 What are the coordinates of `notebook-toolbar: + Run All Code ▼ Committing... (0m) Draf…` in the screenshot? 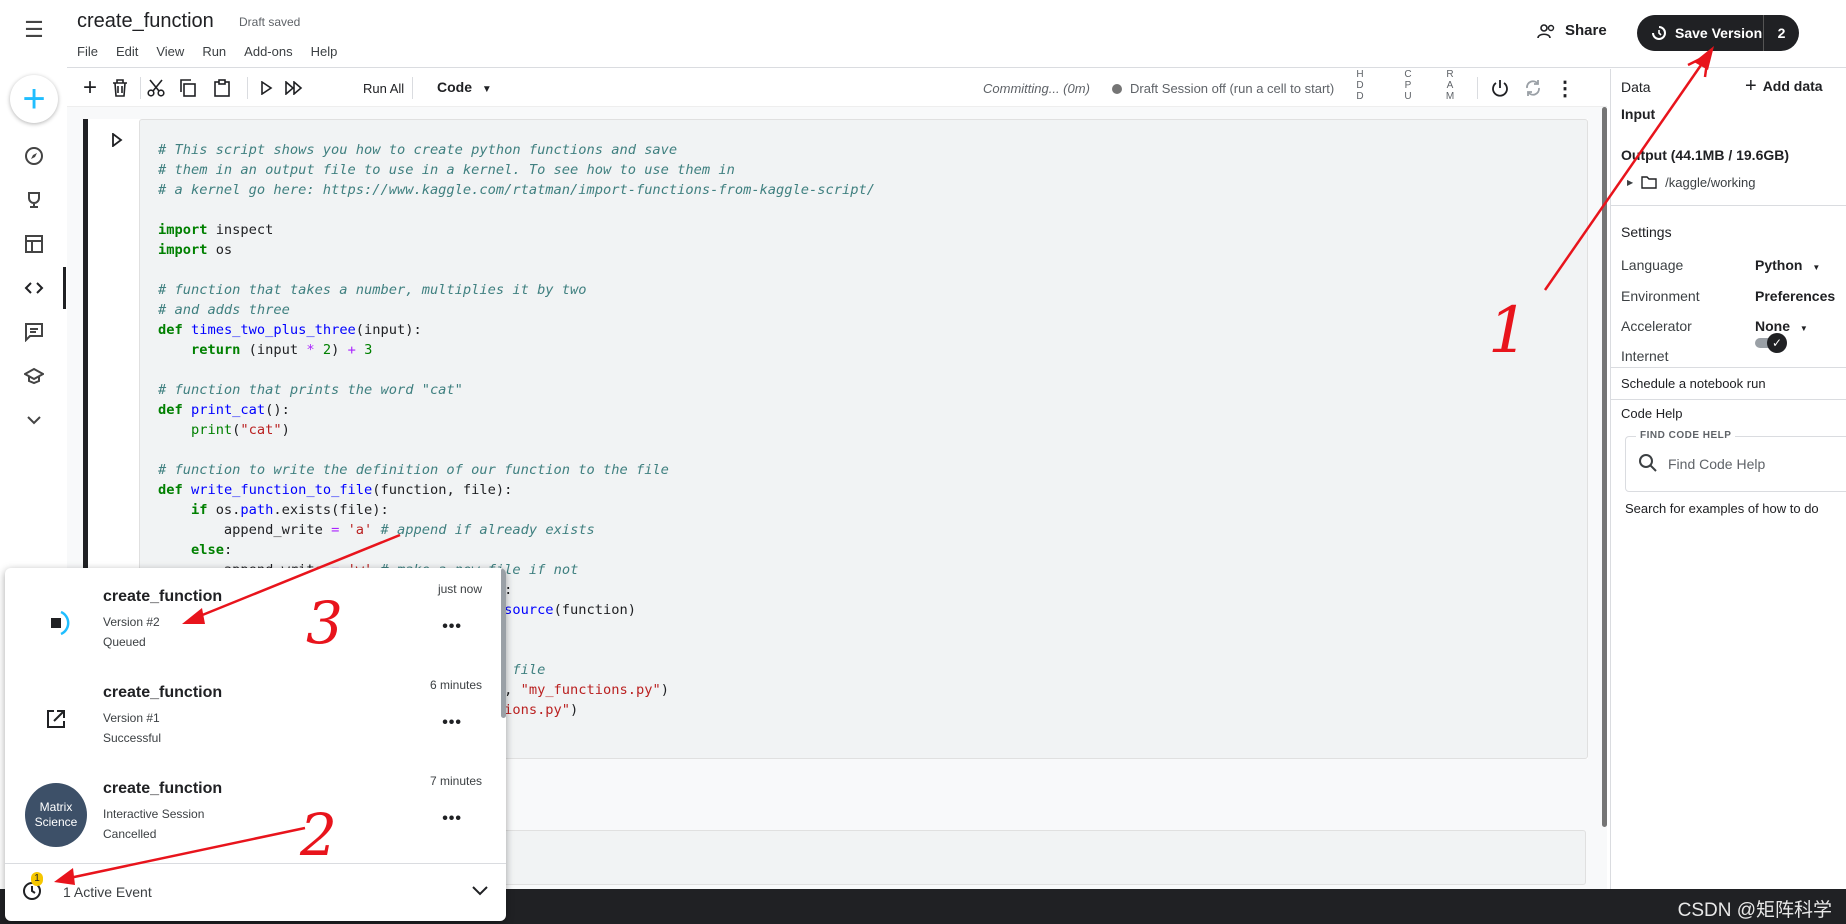 It's located at (837, 88).